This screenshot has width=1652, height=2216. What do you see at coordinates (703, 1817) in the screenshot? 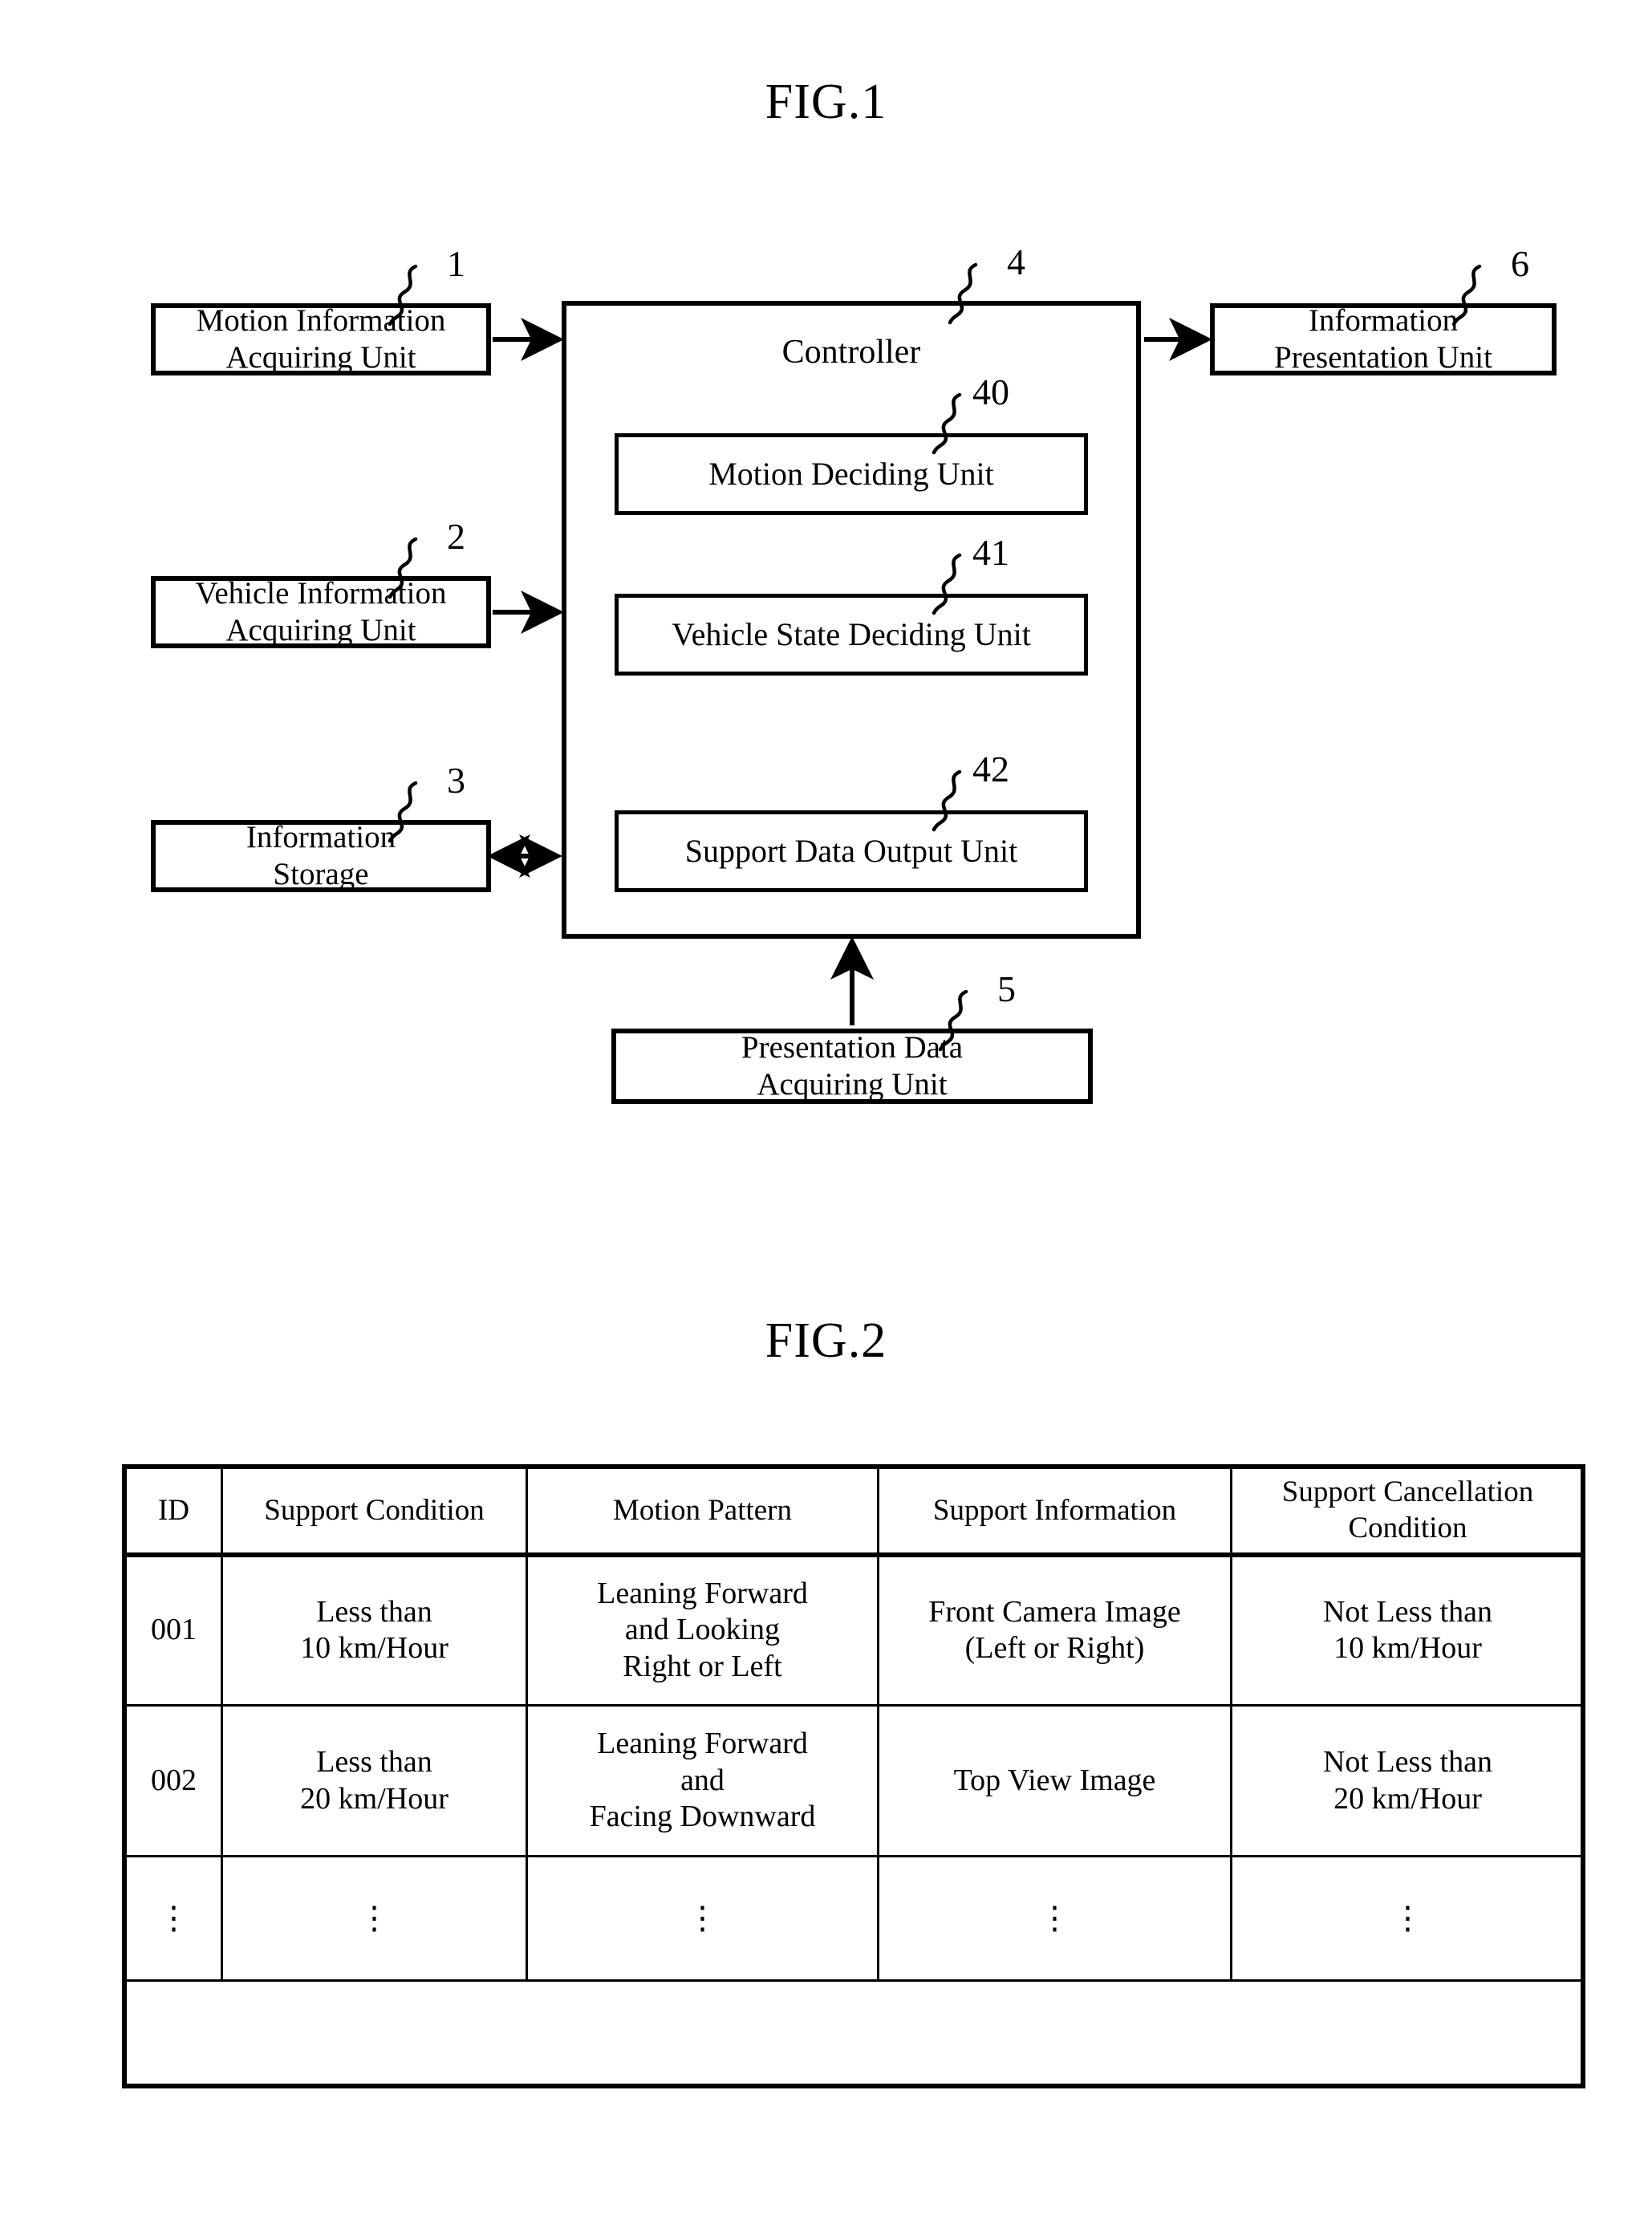
I see `cell-line-3: Facing Downward` at bounding box center [703, 1817].